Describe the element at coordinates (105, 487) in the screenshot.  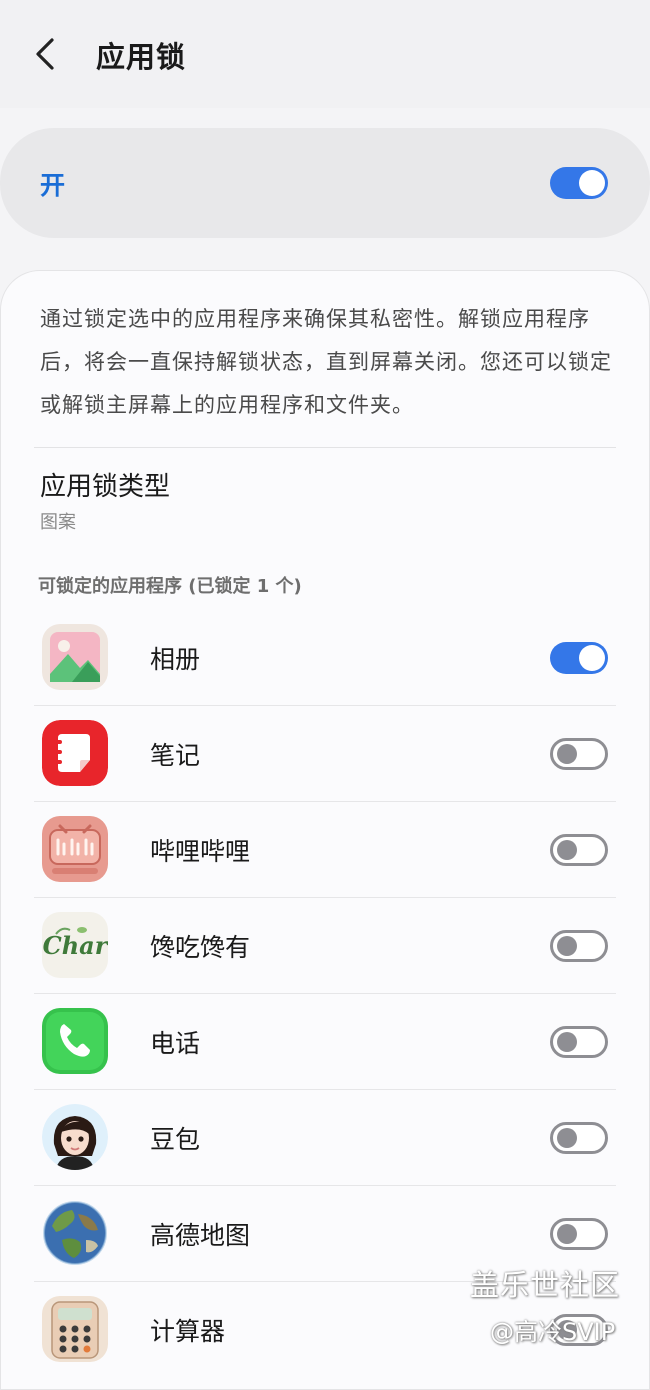
I see `lock-type-title: 应用锁类型` at that location.